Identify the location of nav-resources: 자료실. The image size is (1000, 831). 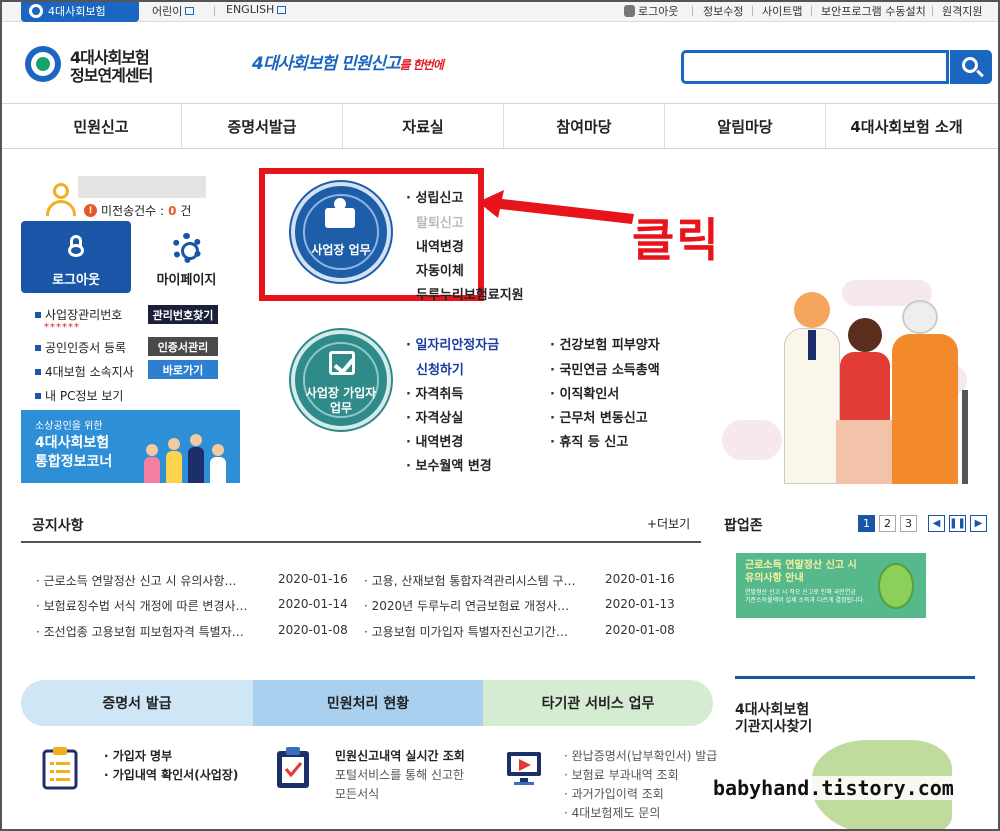
(423, 126).